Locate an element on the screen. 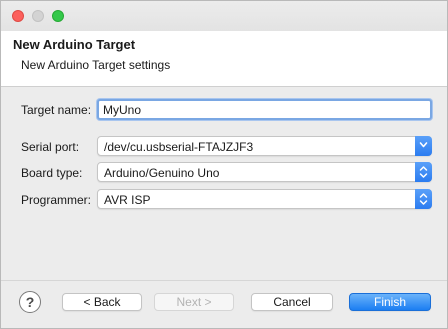 This screenshot has width=448, height=329. back-button: < Back is located at coordinates (102, 302).